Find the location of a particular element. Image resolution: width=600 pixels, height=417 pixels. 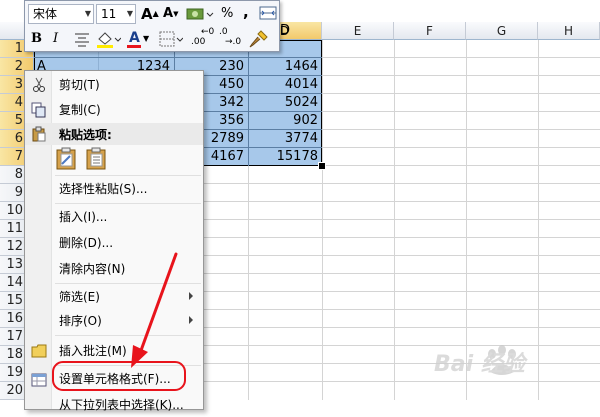

align-center-icon is located at coordinates (82, 40).